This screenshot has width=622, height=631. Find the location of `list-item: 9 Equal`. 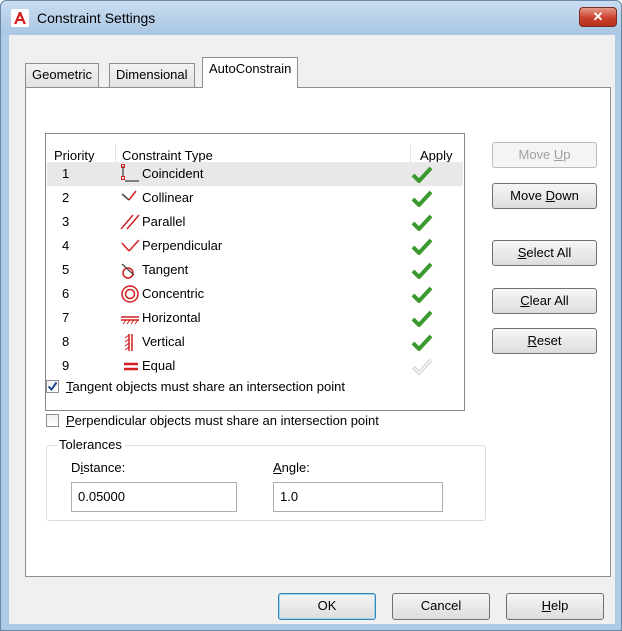

list-item: 9 Equal is located at coordinates (255, 366).